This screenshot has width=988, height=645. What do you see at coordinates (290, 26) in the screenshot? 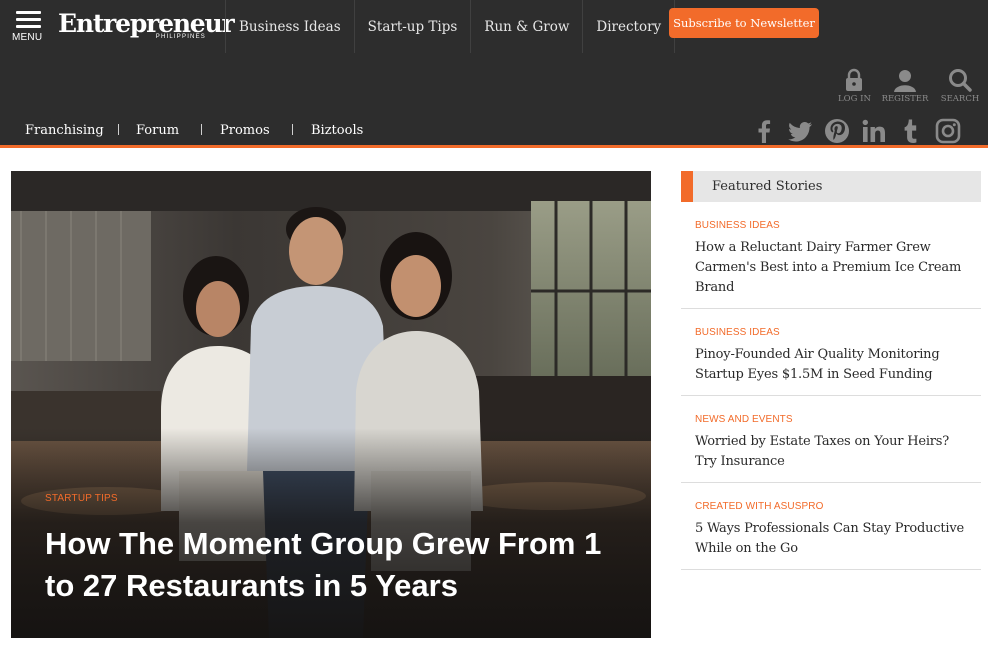
I see `nav-business-ideas: Business Ideas` at bounding box center [290, 26].